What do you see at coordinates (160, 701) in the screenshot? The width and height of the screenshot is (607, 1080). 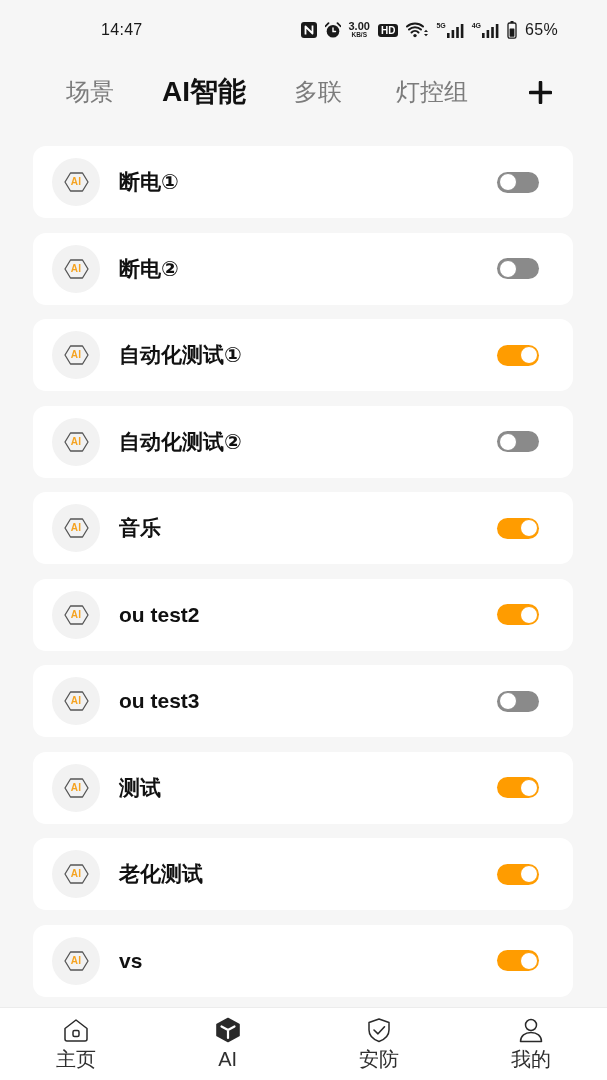 I see `scene-name: ou test3` at bounding box center [160, 701].